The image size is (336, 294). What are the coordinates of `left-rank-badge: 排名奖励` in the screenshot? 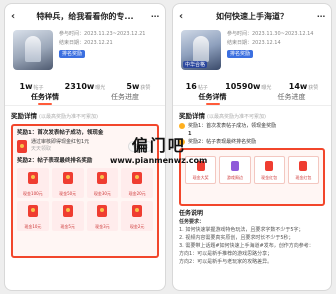 It's located at (72, 54).